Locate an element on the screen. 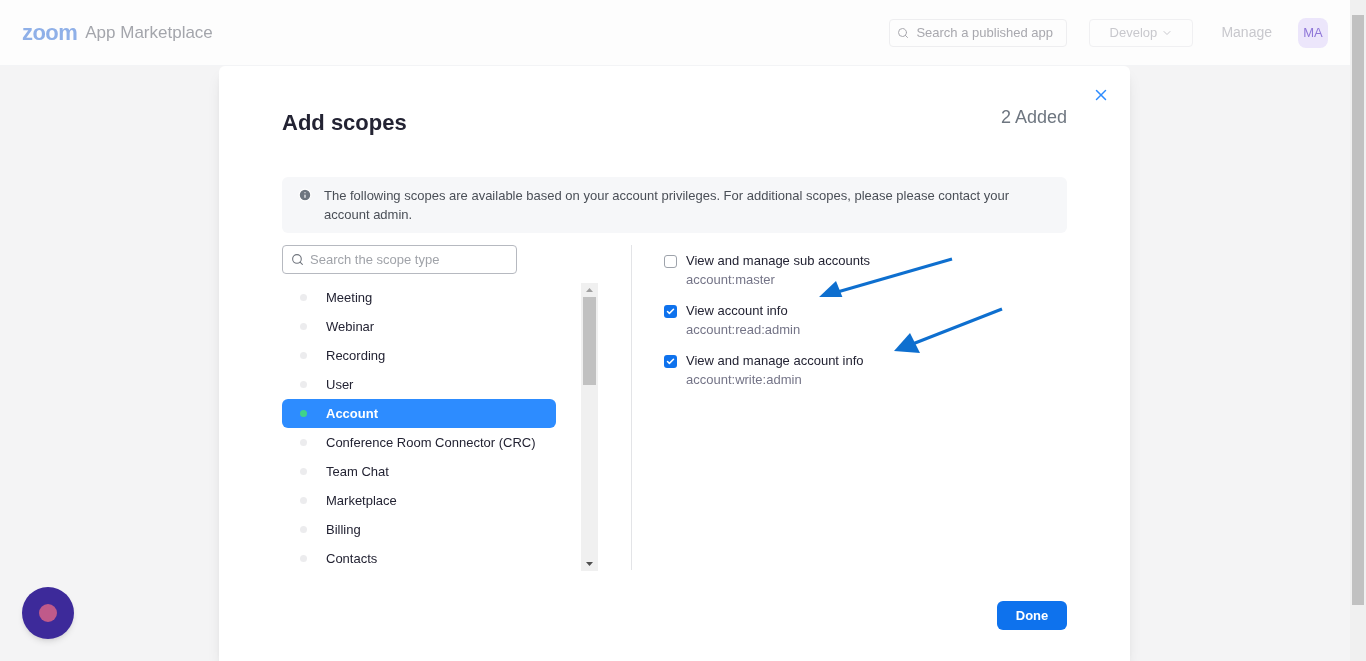  category-item: Marketplace is located at coordinates (419, 500).